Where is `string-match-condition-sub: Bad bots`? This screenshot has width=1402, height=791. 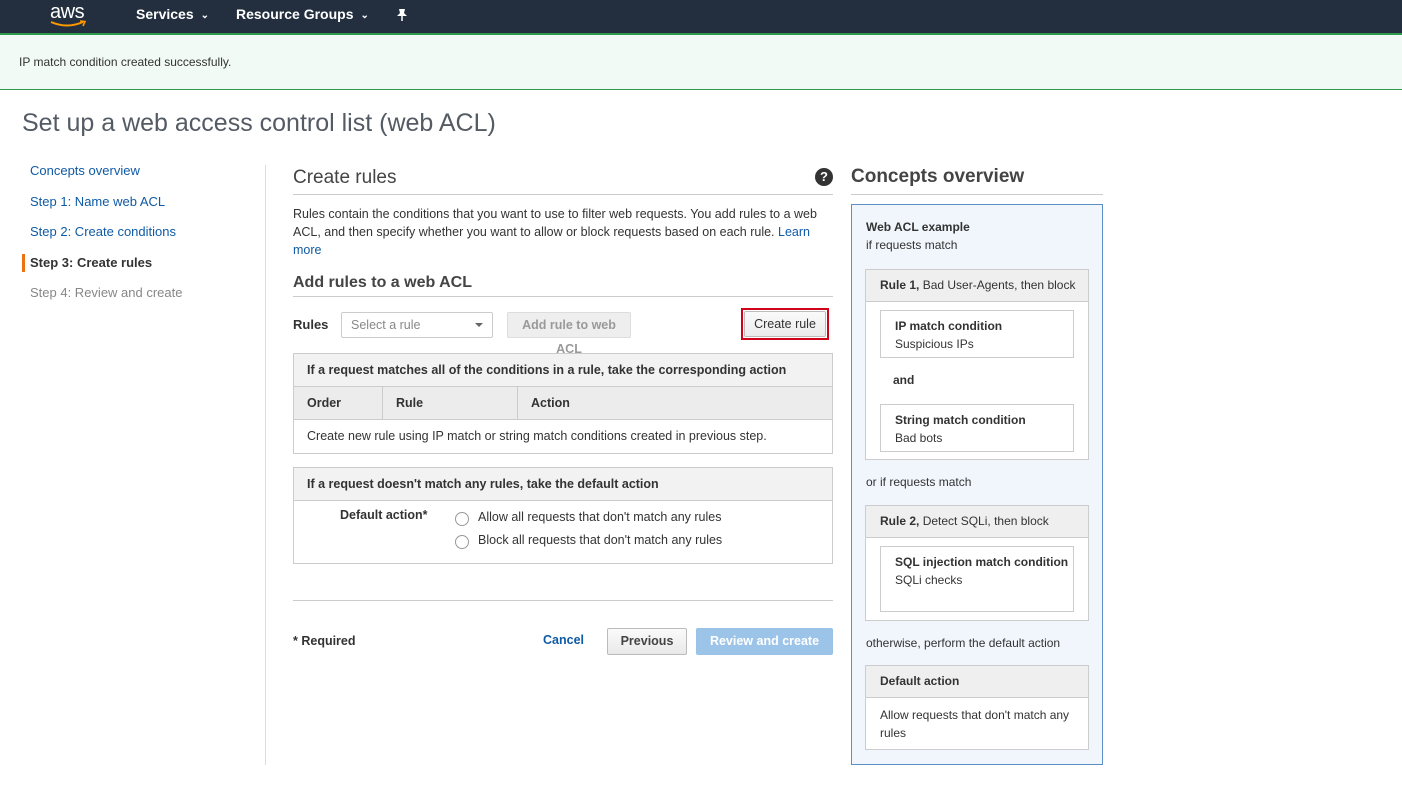
string-match-condition-sub: Bad bots is located at coordinates (919, 438).